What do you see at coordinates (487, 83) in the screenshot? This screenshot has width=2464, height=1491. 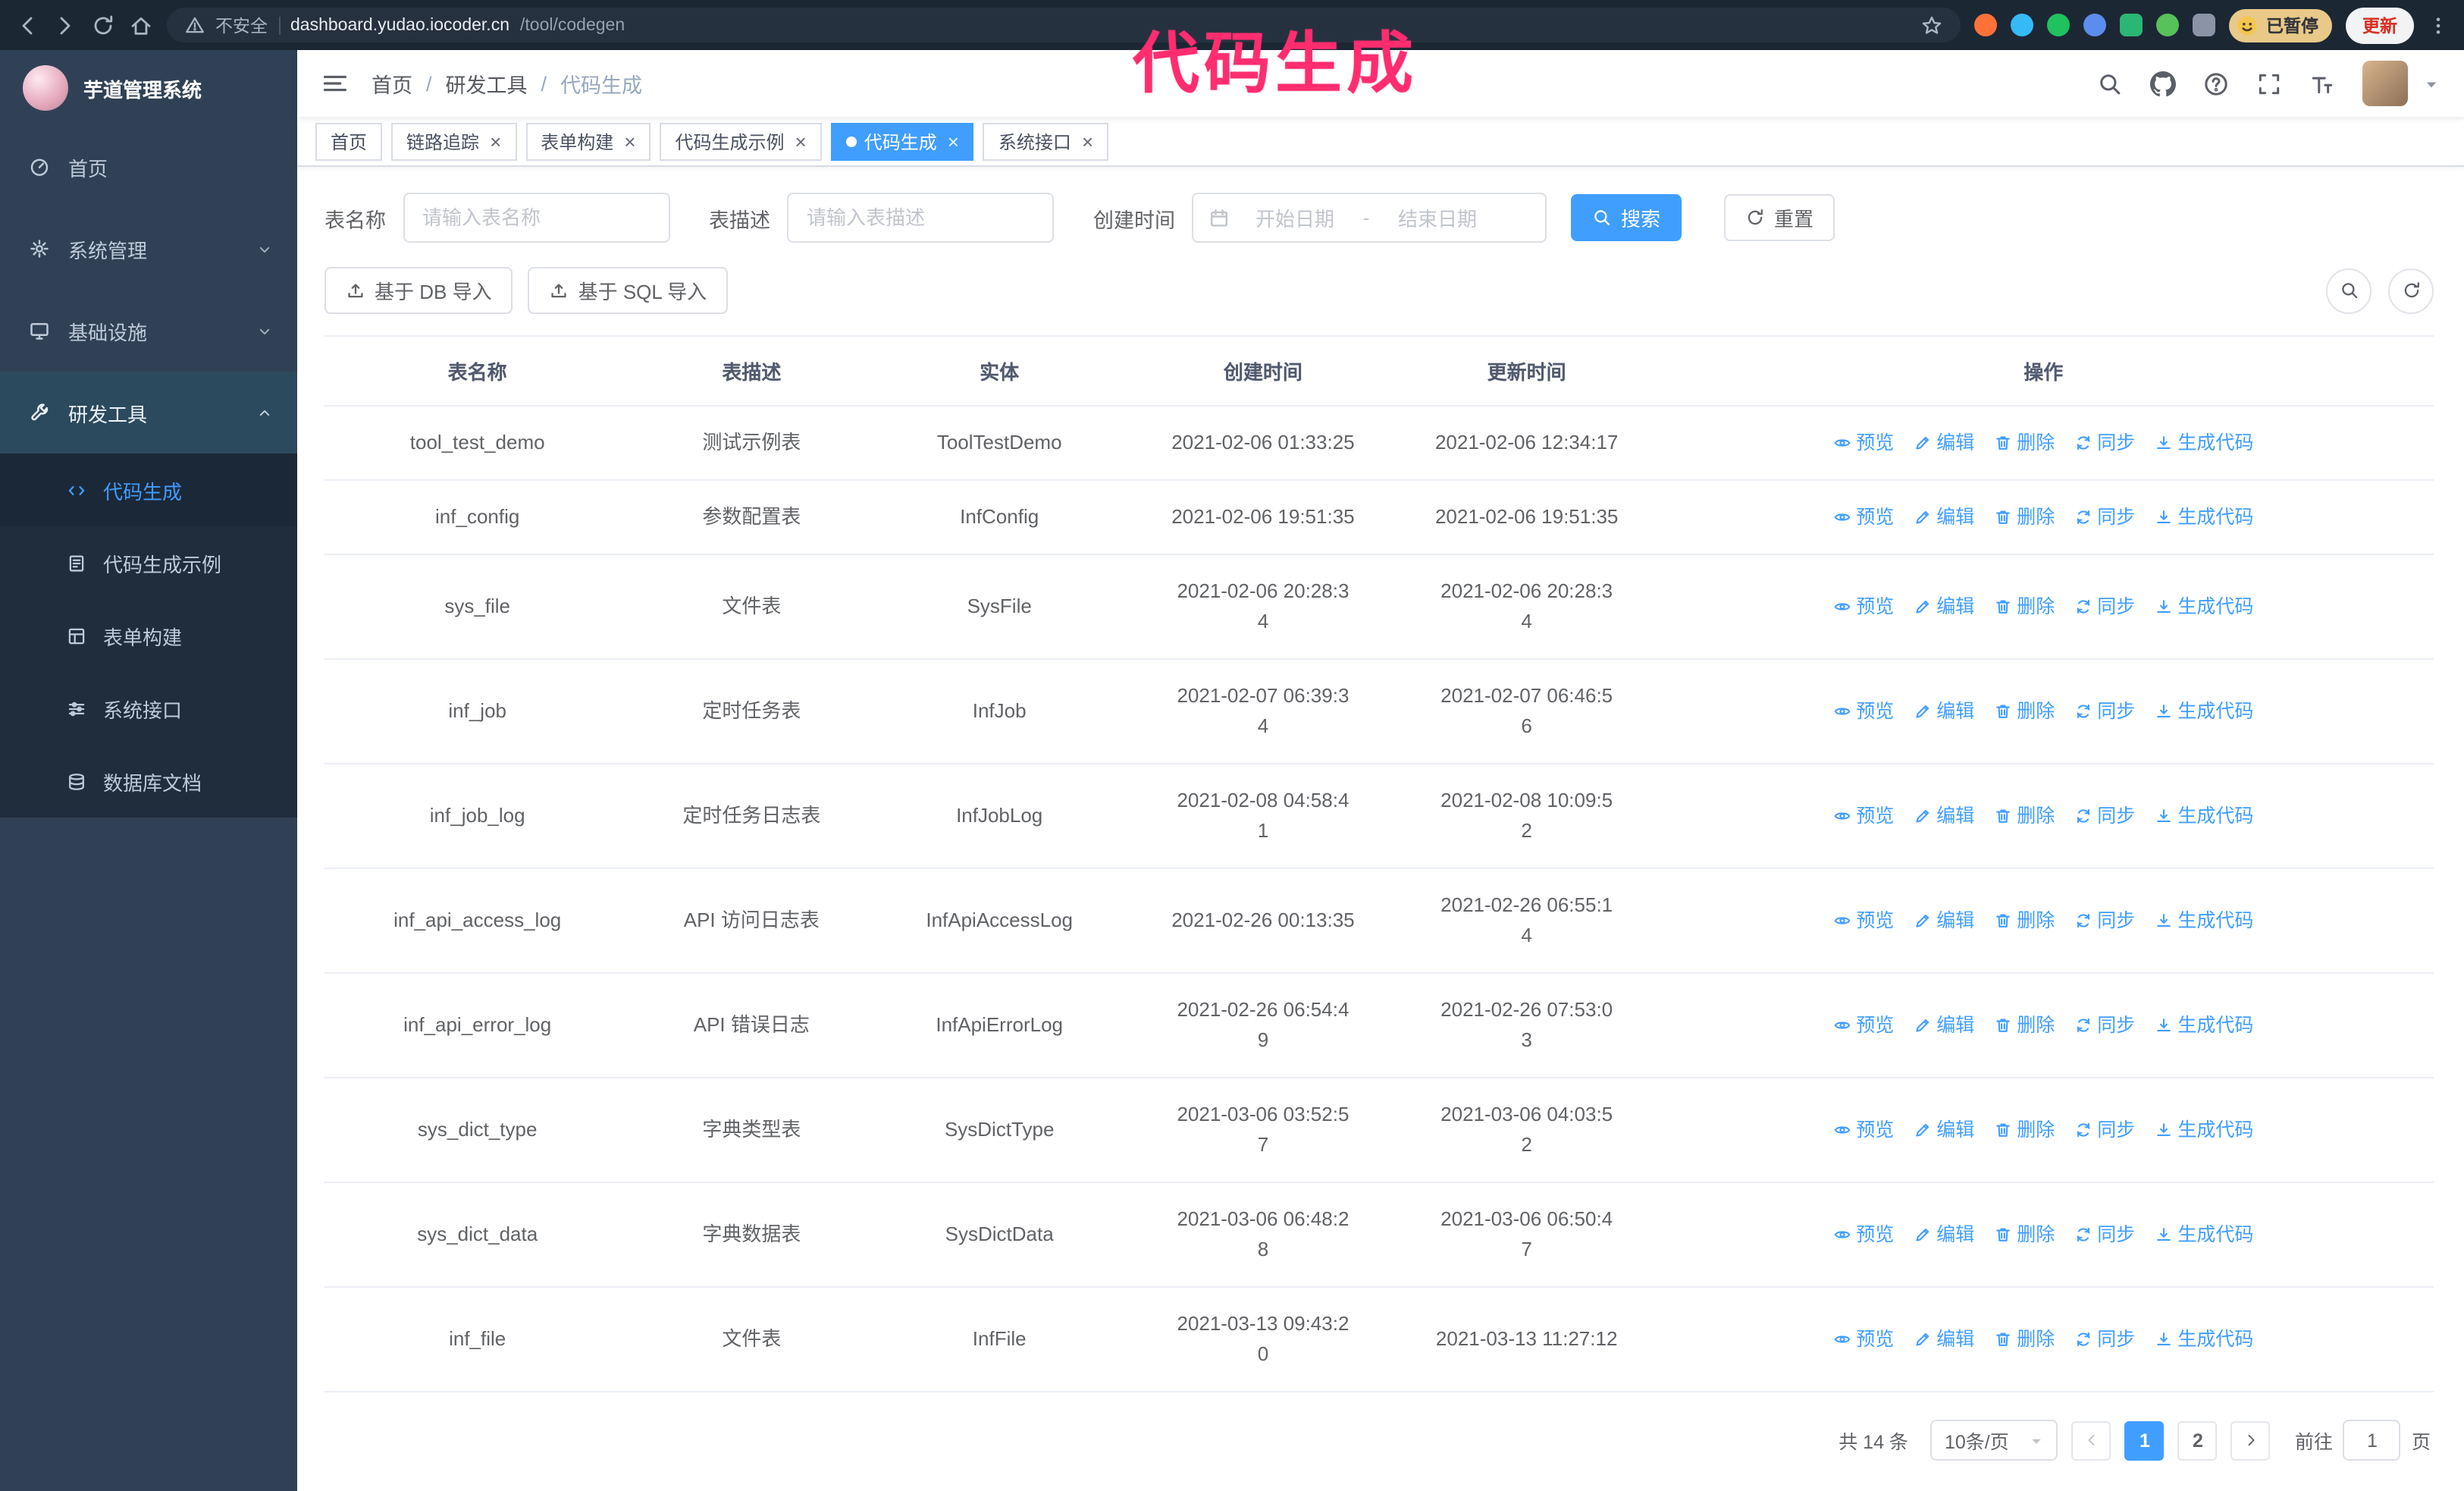 I see `breadcrumb-item: 研发工具` at bounding box center [487, 83].